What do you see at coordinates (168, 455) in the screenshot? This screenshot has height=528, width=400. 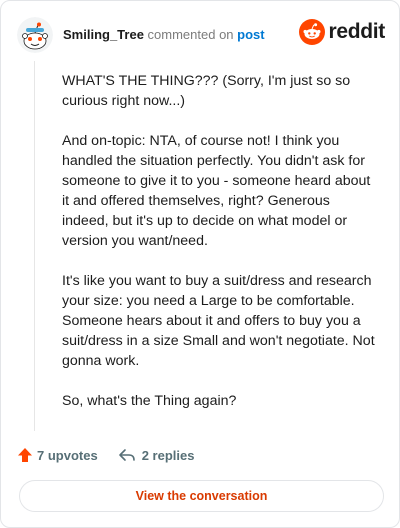 I see `reply-count: 2 replies` at bounding box center [168, 455].